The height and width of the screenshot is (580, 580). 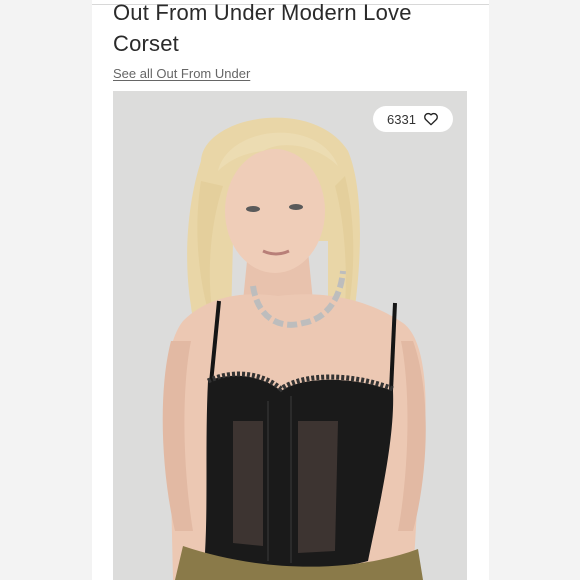 I want to click on favorite-count: 6331, so click(x=401, y=119).